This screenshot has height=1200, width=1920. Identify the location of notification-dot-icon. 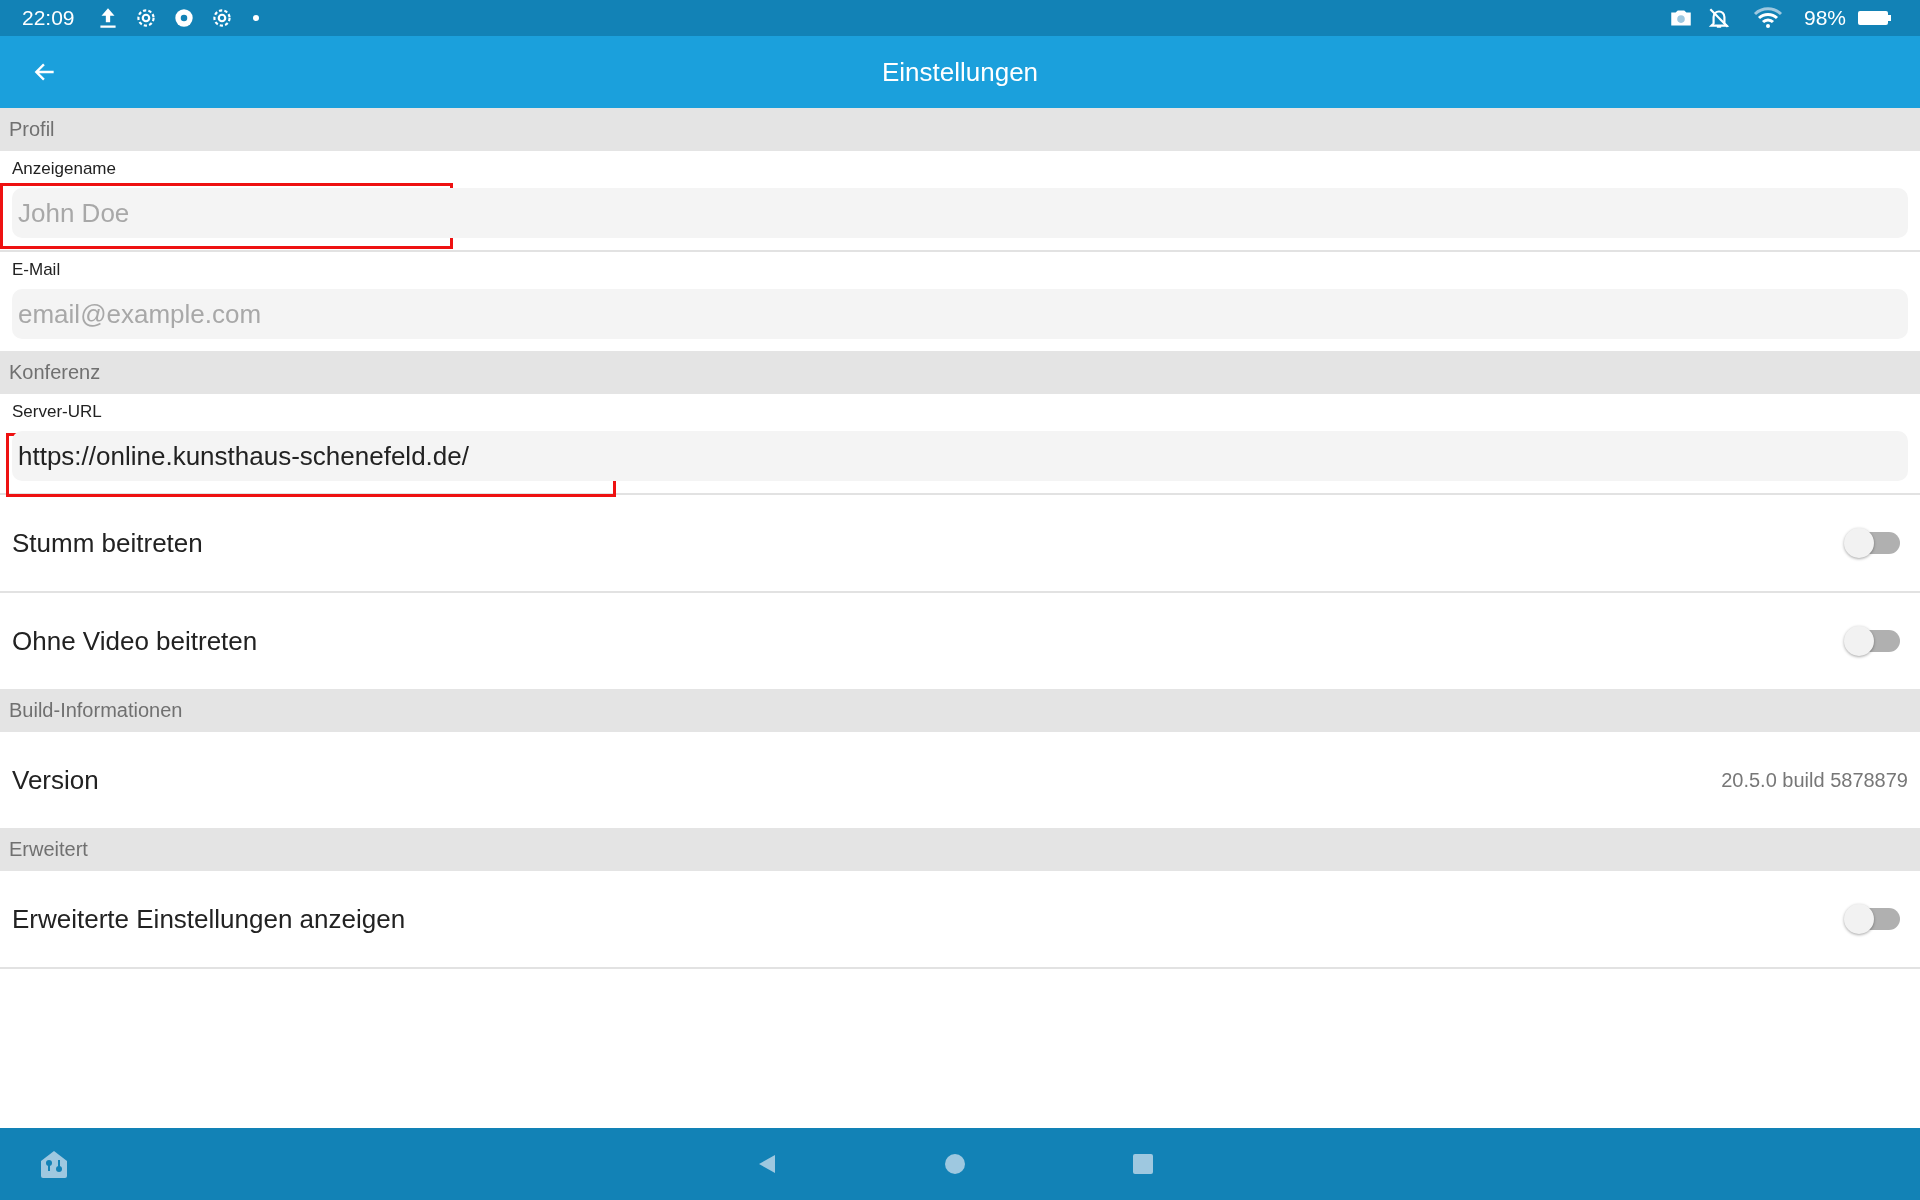
(255, 18).